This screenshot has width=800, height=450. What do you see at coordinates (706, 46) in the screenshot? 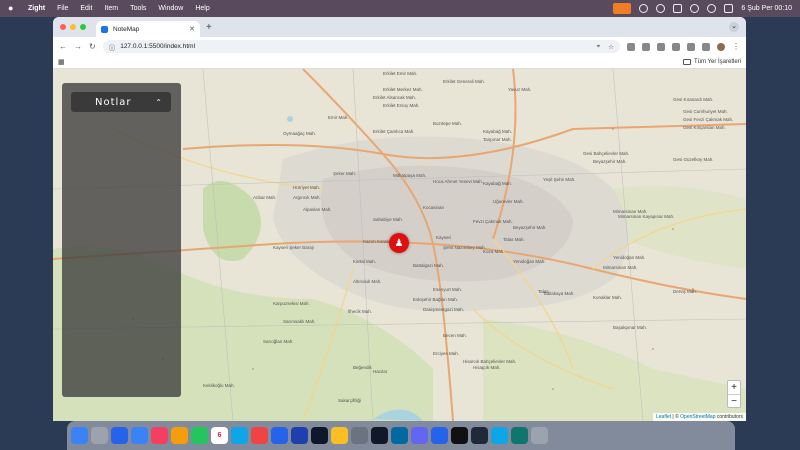
I see `sidepanel-icon` at bounding box center [706, 46].